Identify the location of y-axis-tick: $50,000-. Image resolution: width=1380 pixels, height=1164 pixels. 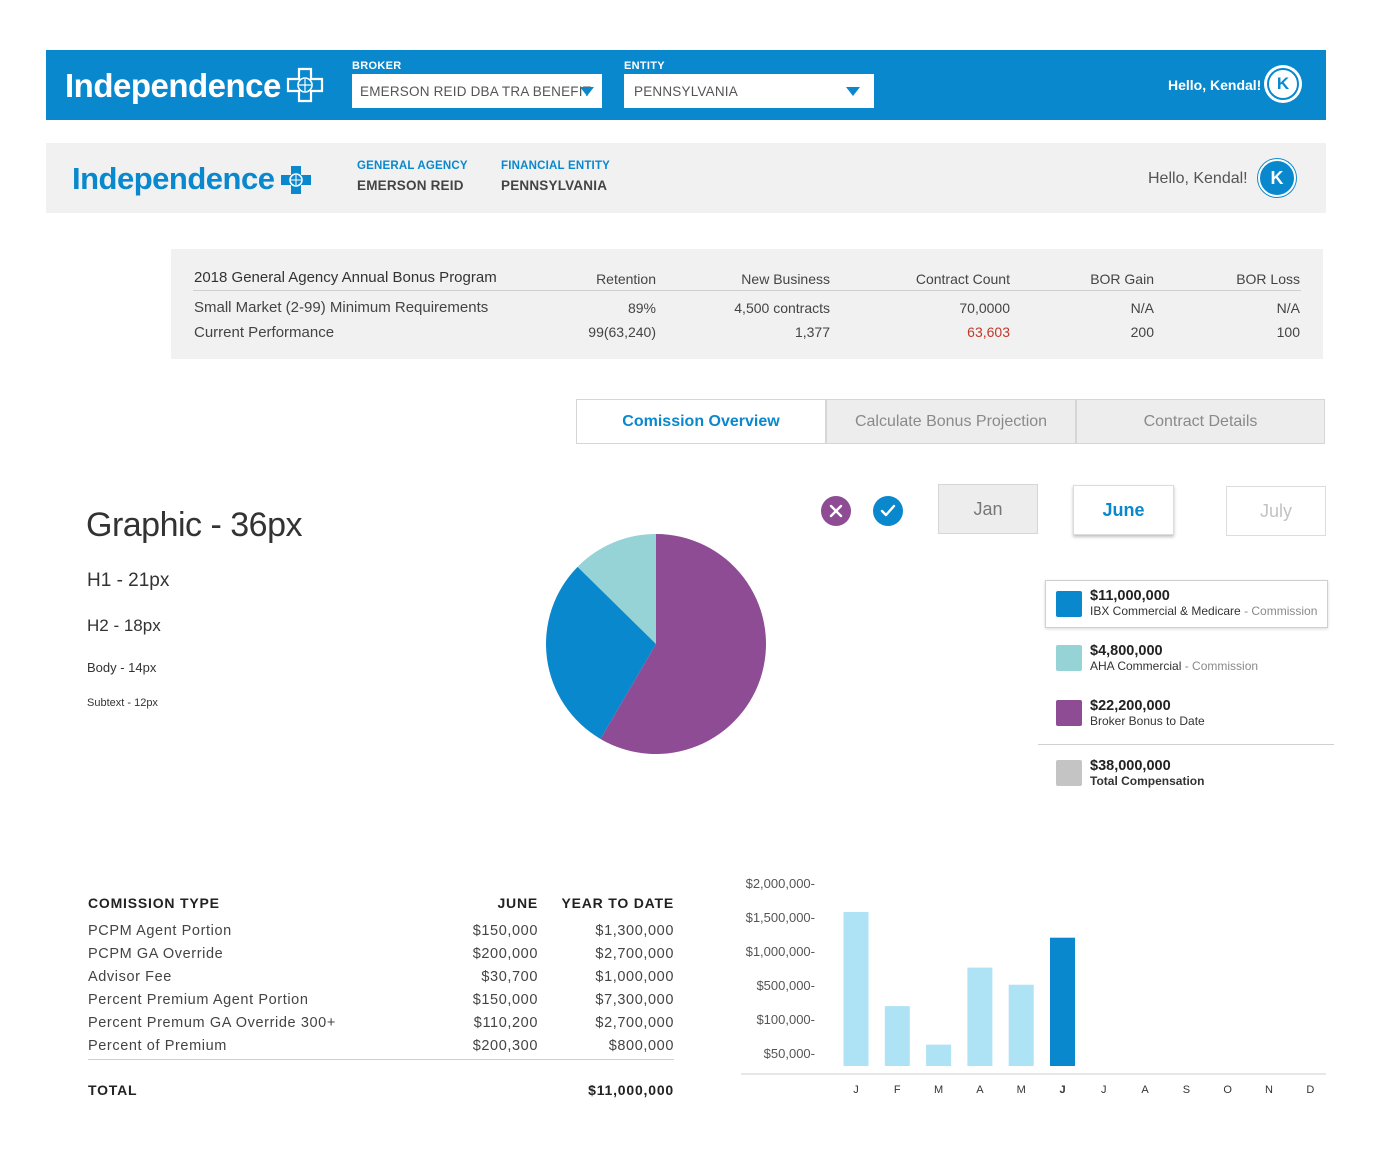
(789, 1053).